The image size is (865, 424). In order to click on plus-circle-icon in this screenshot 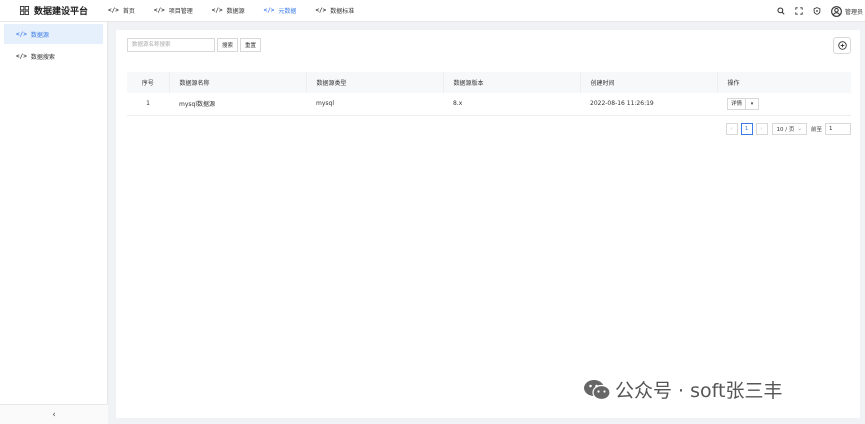, I will do `click(842, 45)`.